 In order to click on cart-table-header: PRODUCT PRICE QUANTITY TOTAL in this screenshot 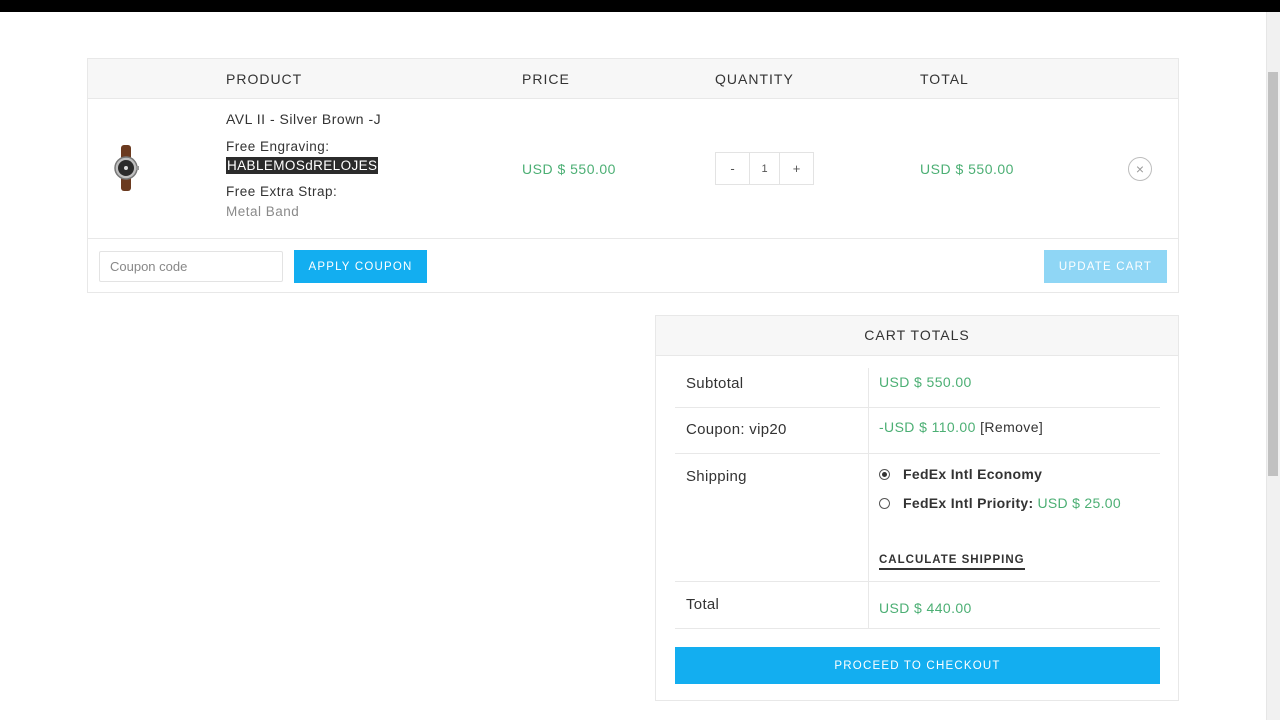, I will do `click(633, 79)`.